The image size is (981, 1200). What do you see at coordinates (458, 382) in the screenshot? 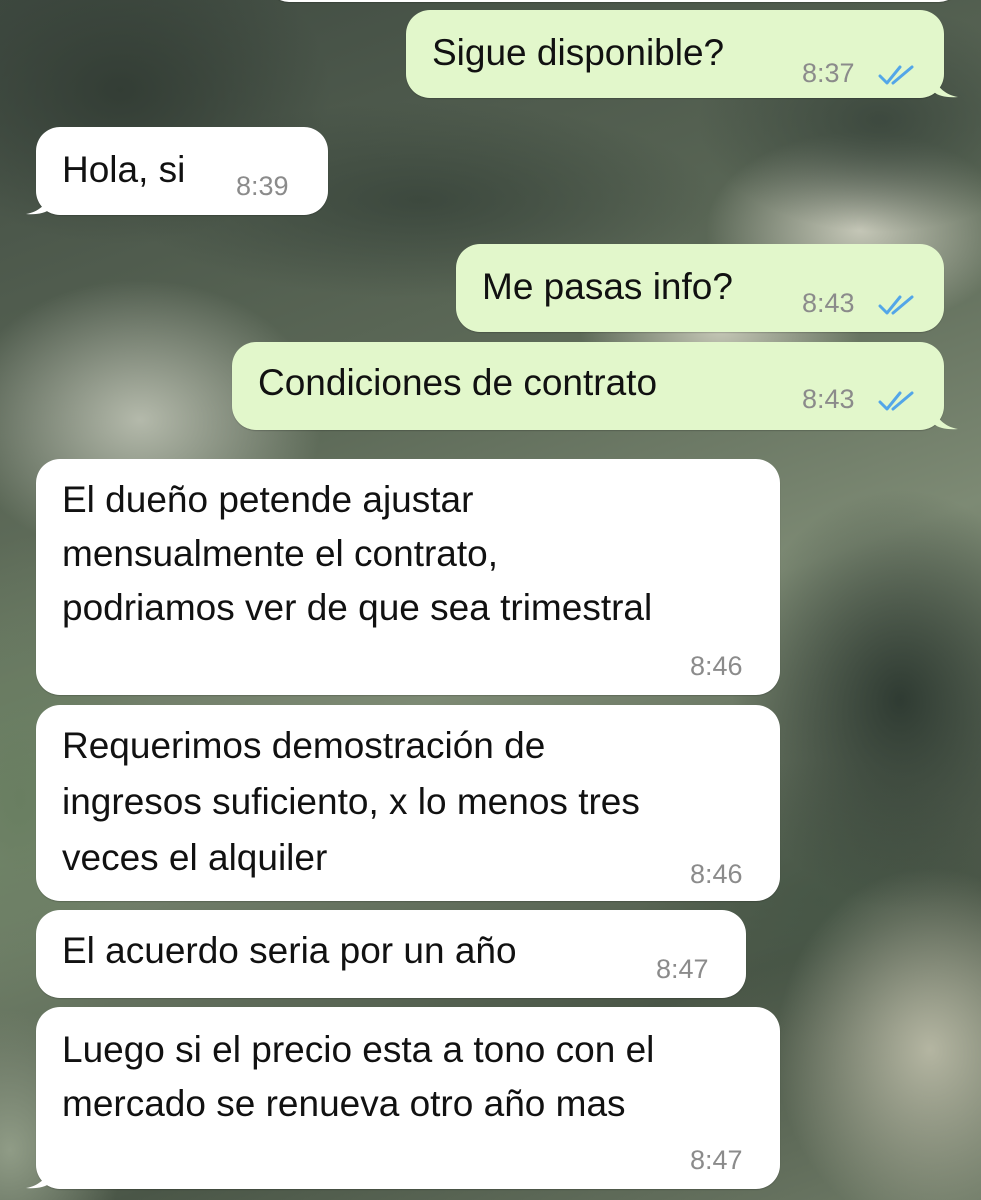
I see `message-text: Condiciones de contrato` at bounding box center [458, 382].